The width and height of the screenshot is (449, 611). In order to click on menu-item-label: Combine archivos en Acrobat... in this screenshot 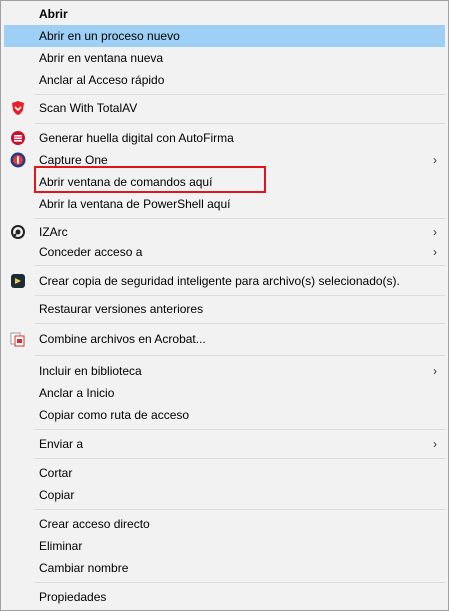, I will do `click(122, 339)`.